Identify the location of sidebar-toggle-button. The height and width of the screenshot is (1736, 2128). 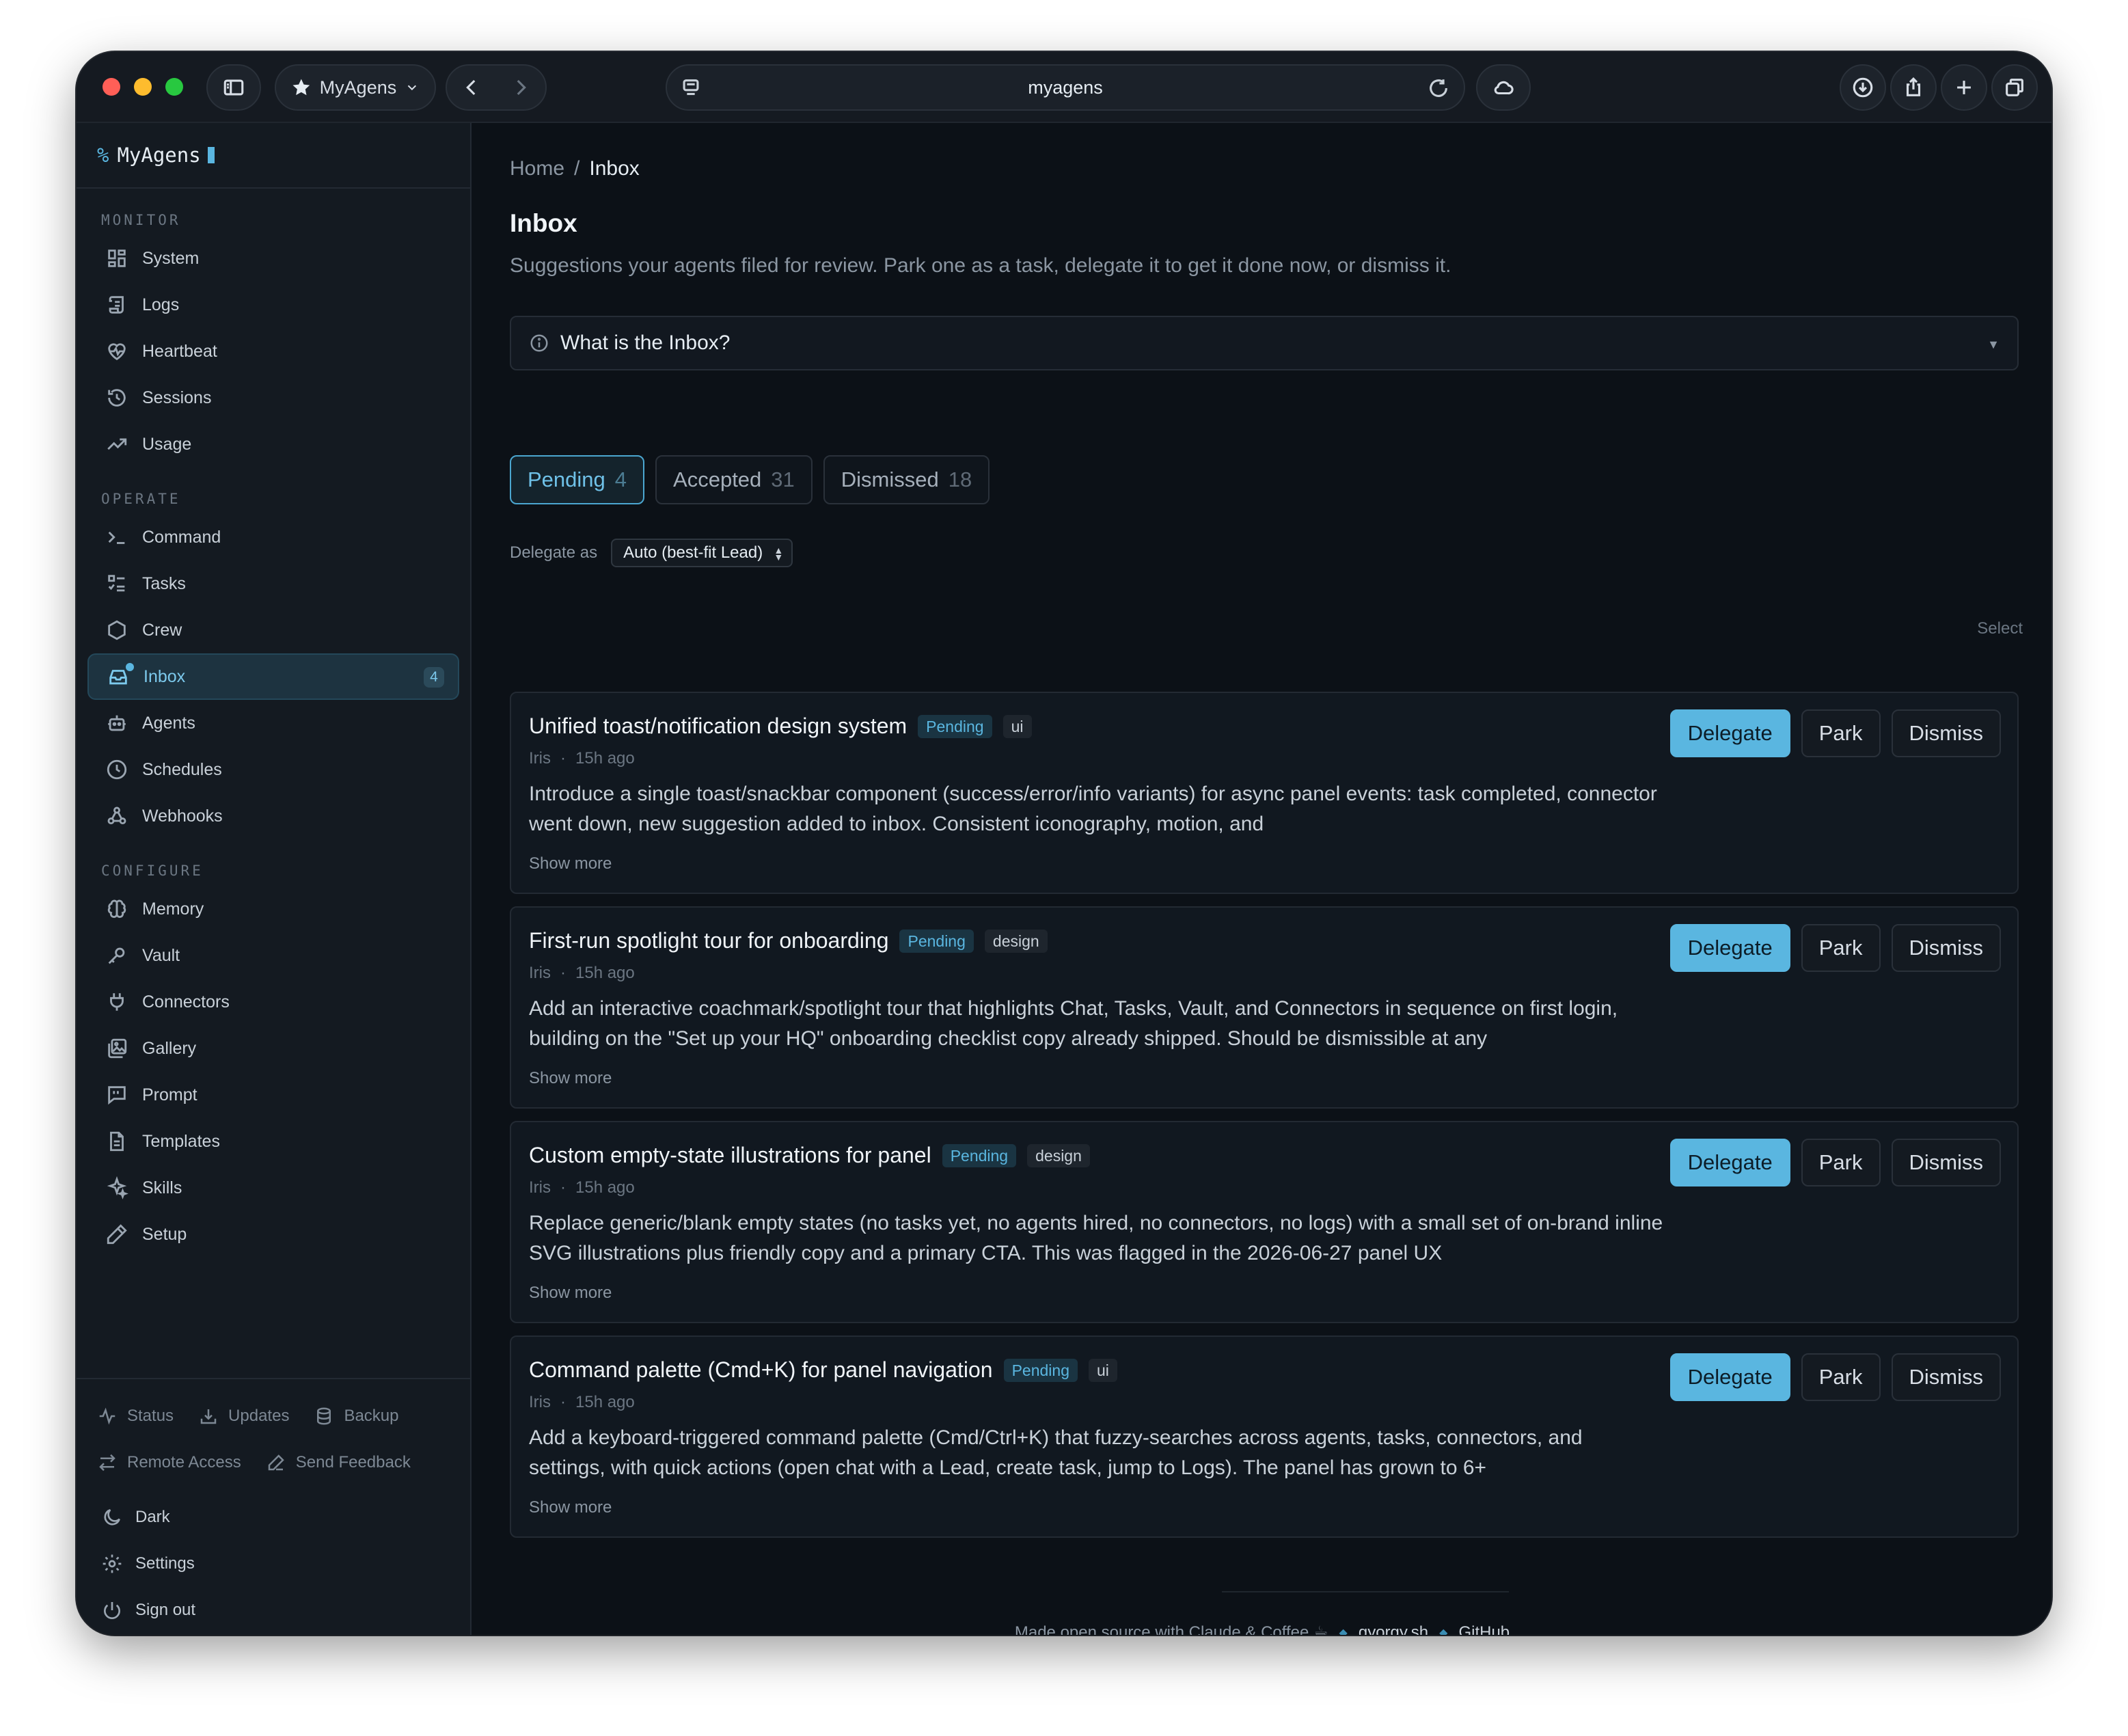
(234, 87).